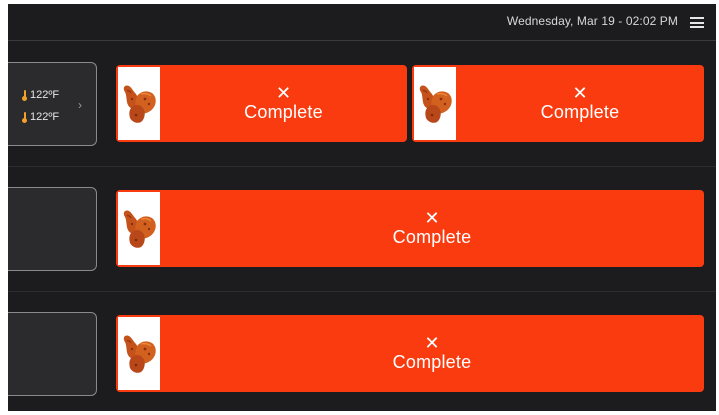  I want to click on frame-edge-bottom, so click(359, 413).